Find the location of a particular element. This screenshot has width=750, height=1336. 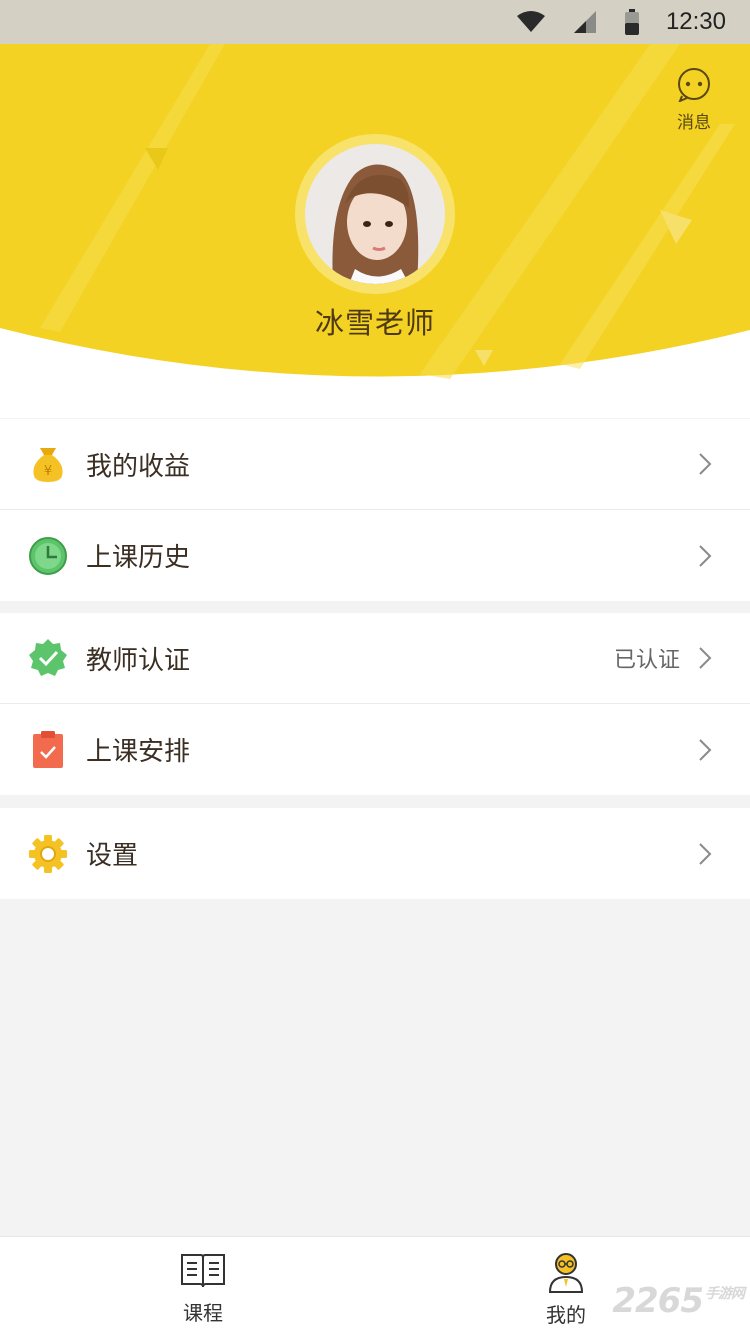

tab-courses: 课程 is located at coordinates (203, 1288).